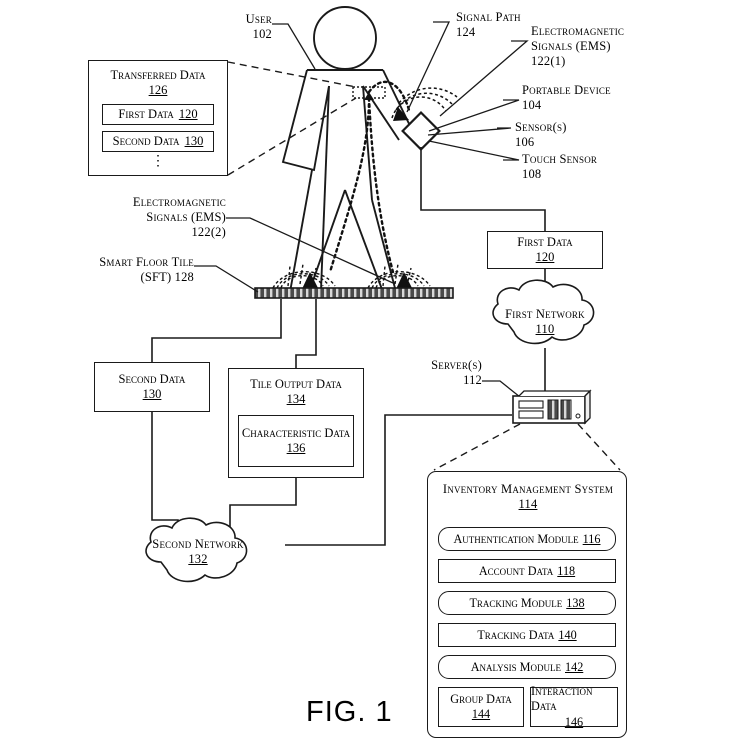  What do you see at coordinates (258, 26) in the screenshot?
I see `label-user: User 102` at bounding box center [258, 26].